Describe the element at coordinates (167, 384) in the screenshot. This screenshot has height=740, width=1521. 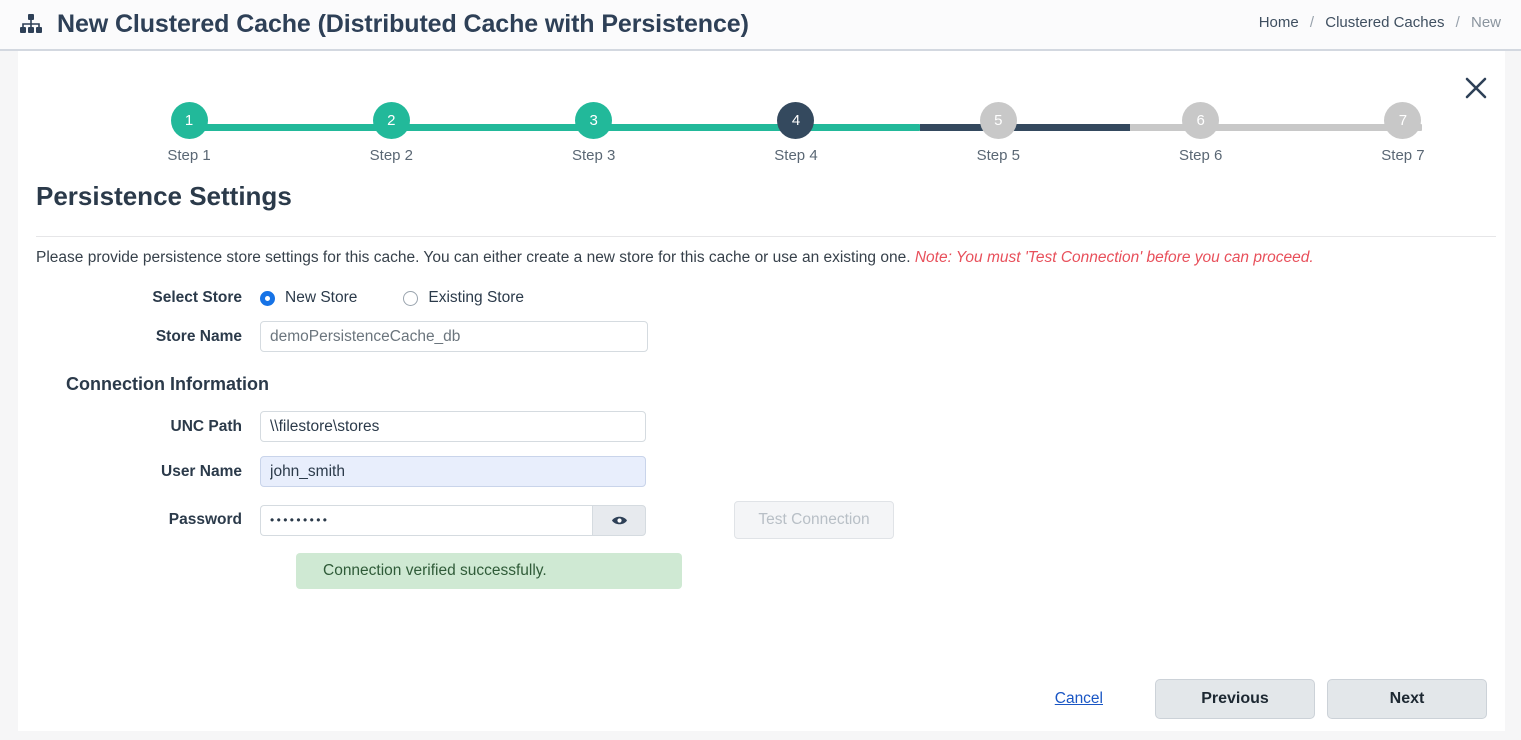
I see `connection-information-heading: Connection Information` at that location.